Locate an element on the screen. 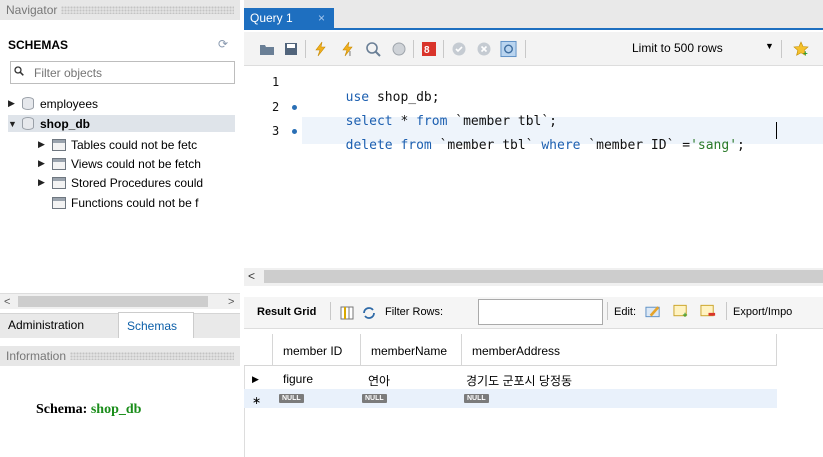 This screenshot has width=823, height=457. export-import-button: Export/Impo is located at coordinates (762, 312).